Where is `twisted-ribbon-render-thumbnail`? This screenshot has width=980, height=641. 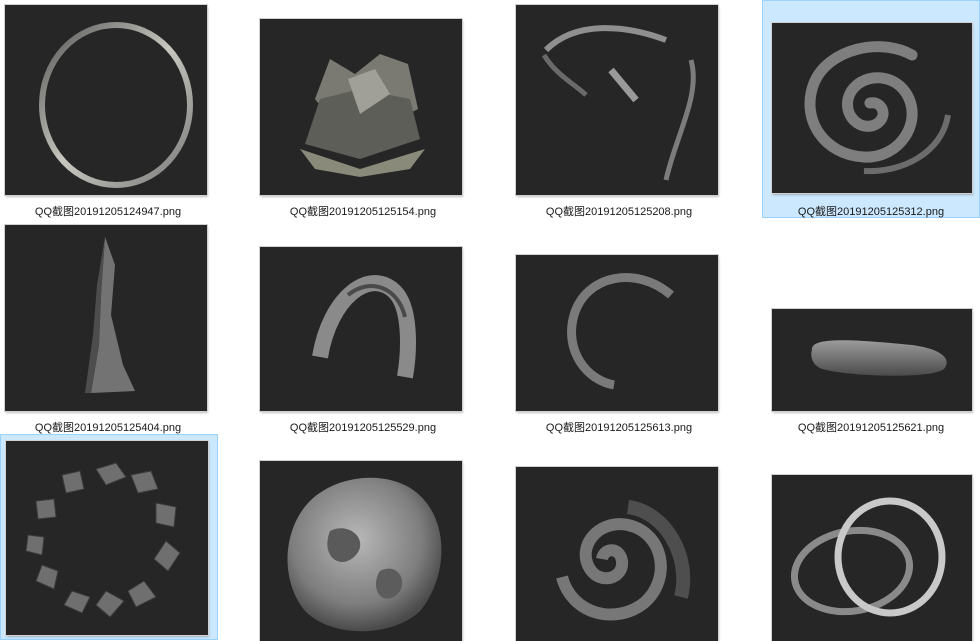
twisted-ribbon-render-thumbnail is located at coordinates (617, 100).